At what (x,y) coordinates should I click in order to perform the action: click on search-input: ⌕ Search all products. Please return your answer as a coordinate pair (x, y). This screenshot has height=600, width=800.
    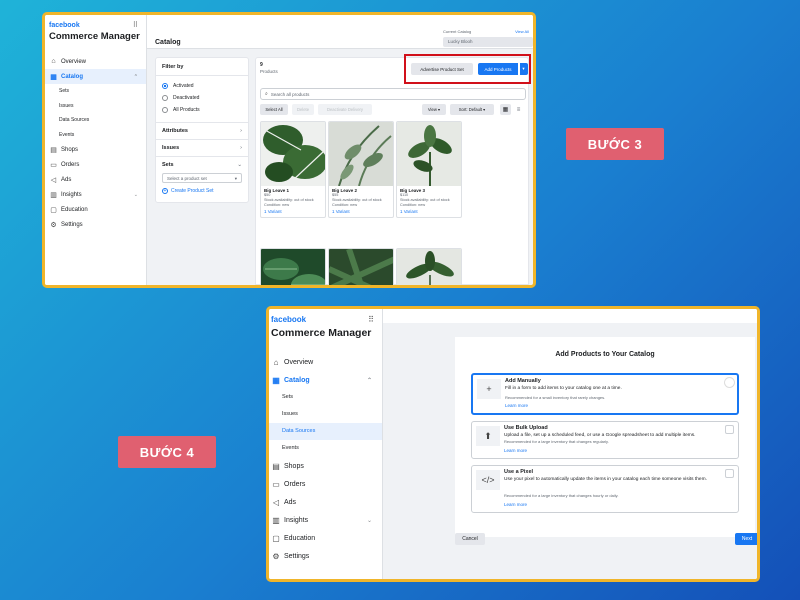
    Looking at the image, I should click on (393, 94).